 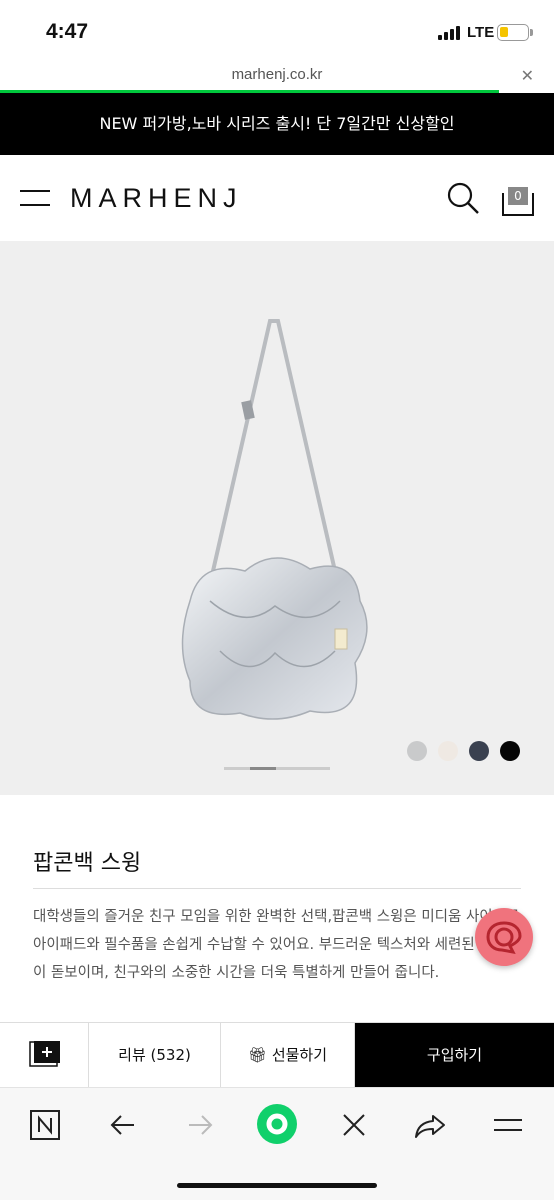 What do you see at coordinates (67, 31) in the screenshot?
I see `status-time: 4:47` at bounding box center [67, 31].